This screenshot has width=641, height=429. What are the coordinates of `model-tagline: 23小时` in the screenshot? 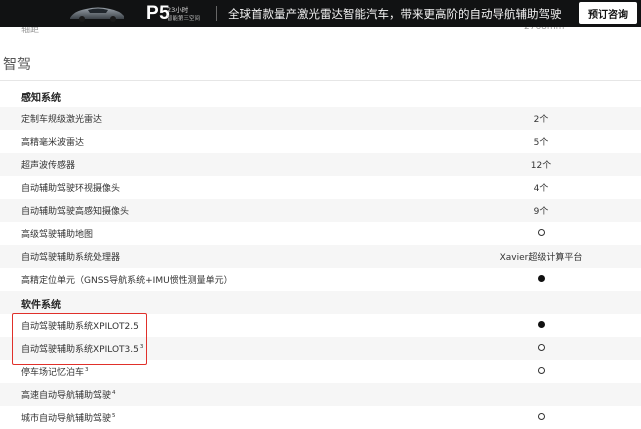 It's located at (178, 10).